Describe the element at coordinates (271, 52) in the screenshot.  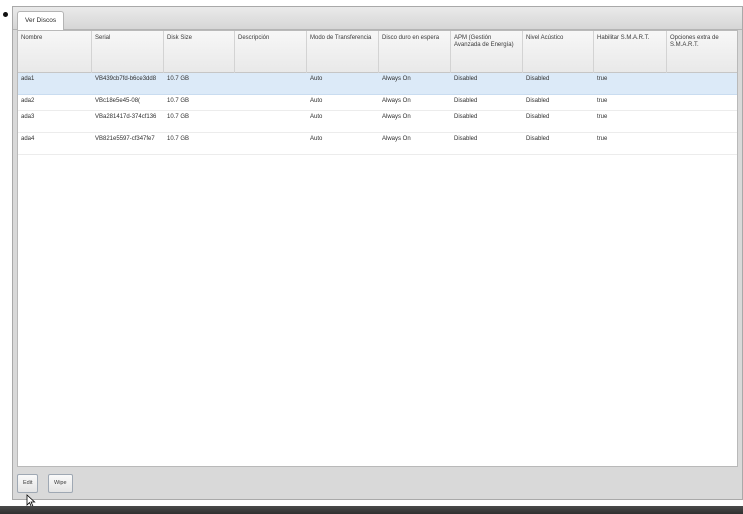
I see `column-header-descripcion: Descripción` at that location.